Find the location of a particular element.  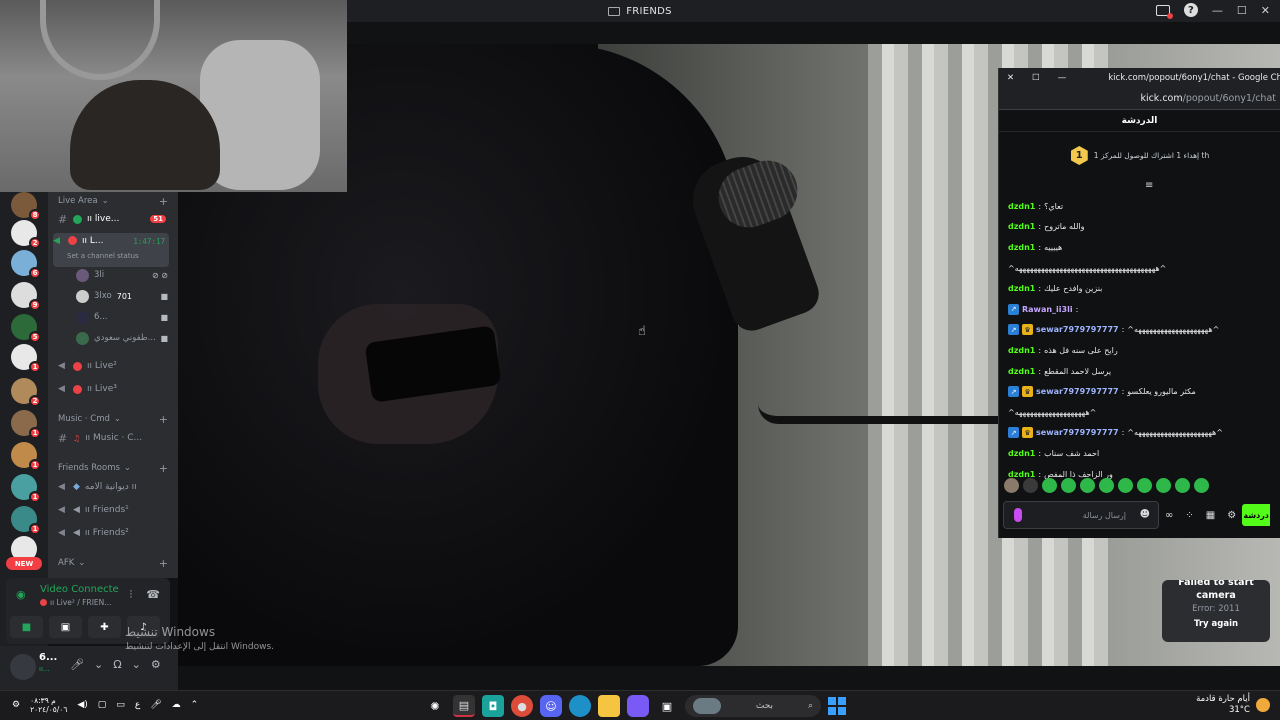

server-icon: 9 is located at coordinates (26, 296).